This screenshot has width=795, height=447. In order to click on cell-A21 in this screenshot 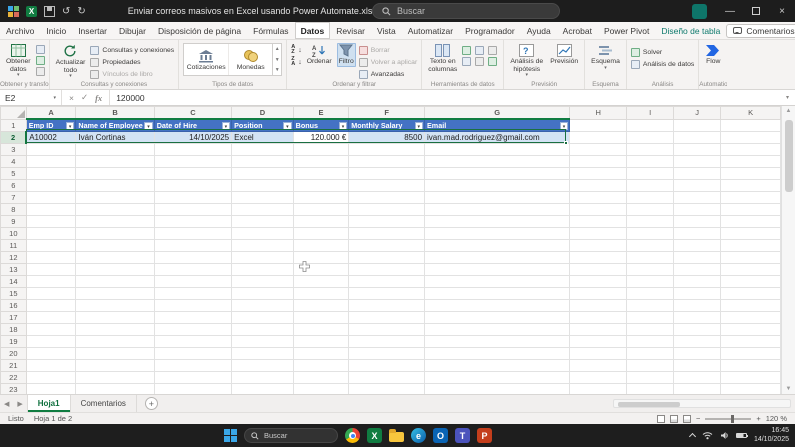, I will do `click(51, 365)`.